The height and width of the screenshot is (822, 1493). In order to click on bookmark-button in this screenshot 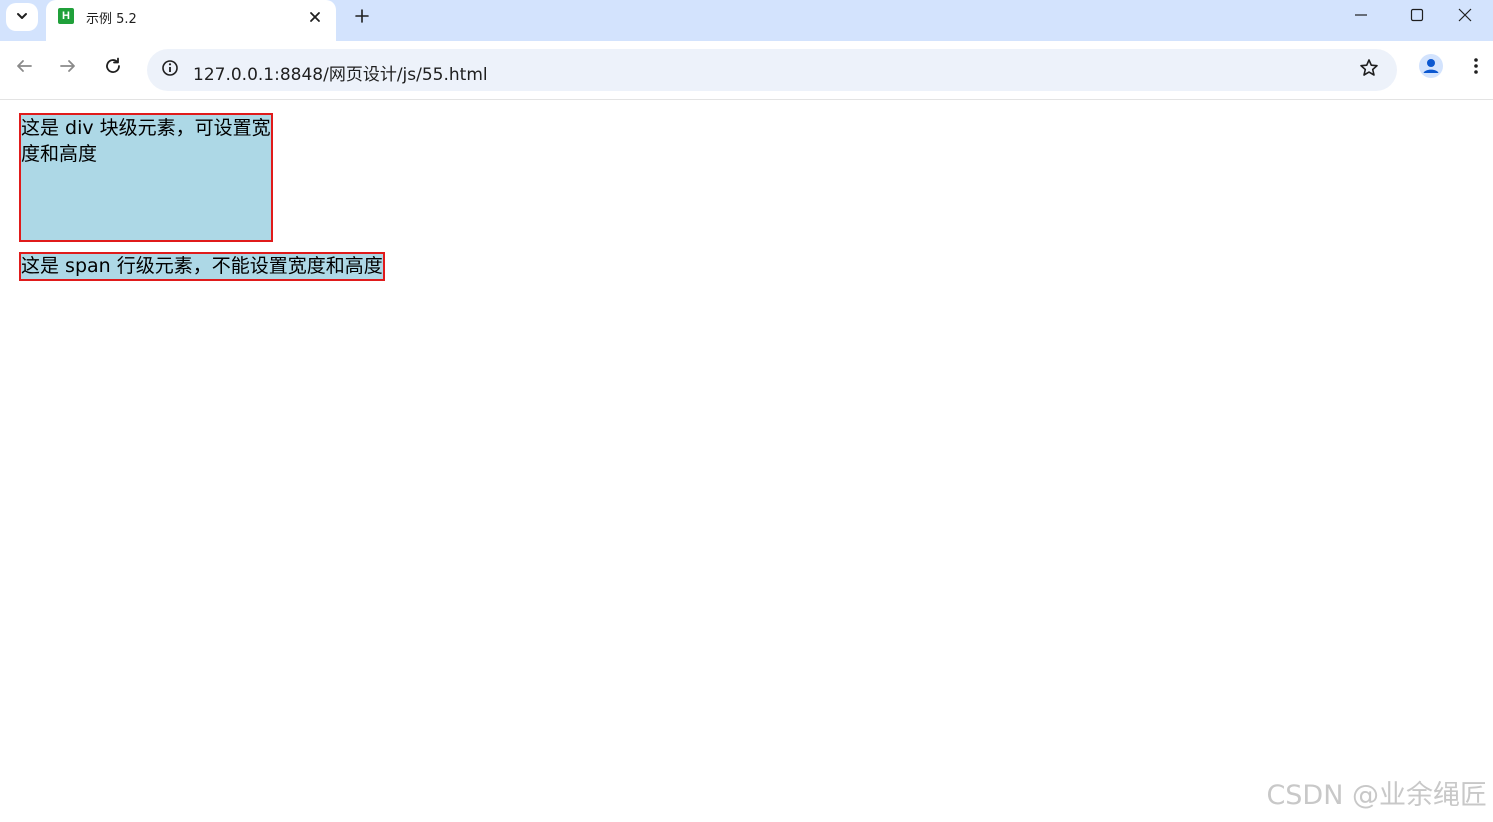, I will do `click(1369, 70)`.